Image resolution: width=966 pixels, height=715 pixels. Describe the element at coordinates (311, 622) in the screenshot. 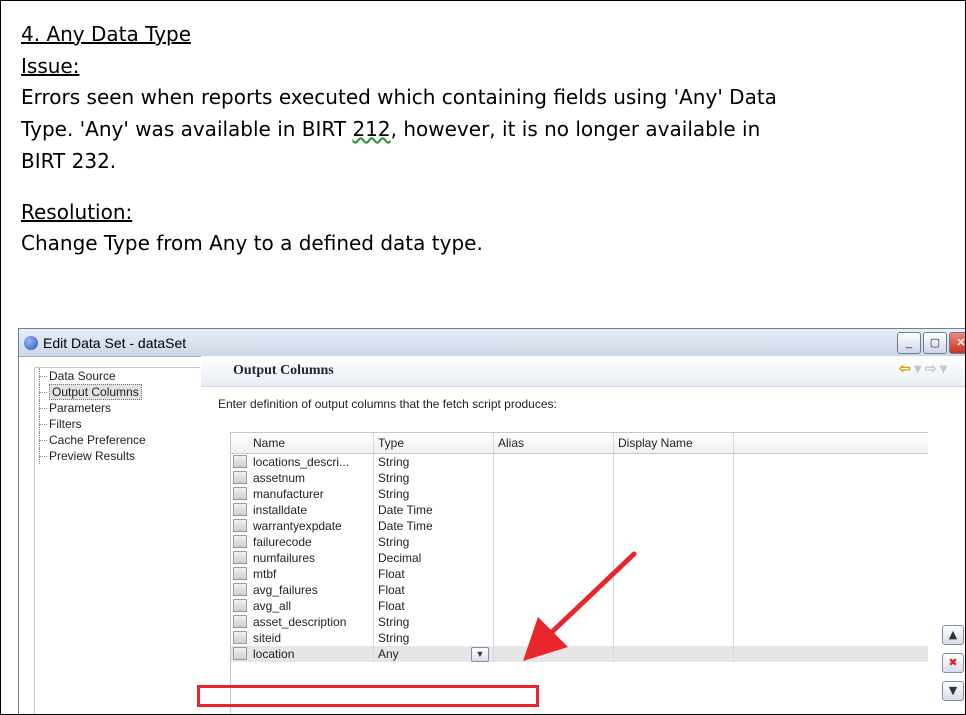

I see `cell-name: asset_description` at that location.